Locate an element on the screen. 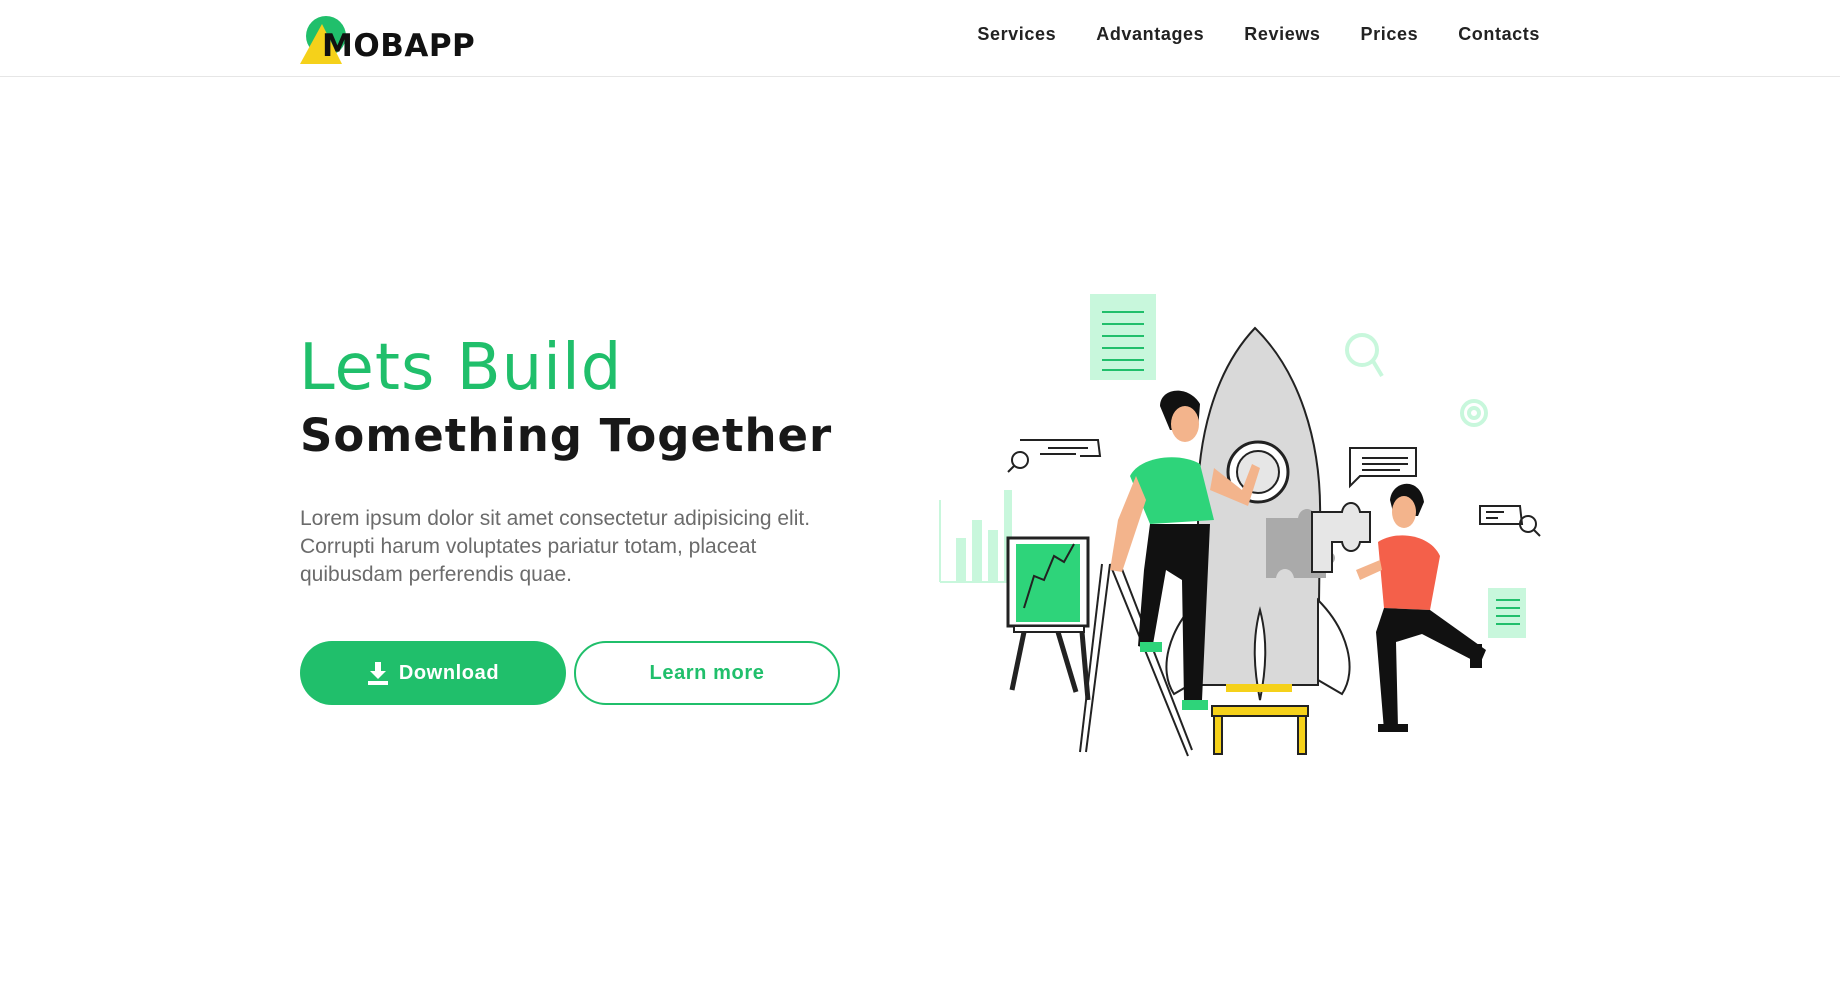 This screenshot has width=1840, height=1000. download-button: Download is located at coordinates (433, 673).